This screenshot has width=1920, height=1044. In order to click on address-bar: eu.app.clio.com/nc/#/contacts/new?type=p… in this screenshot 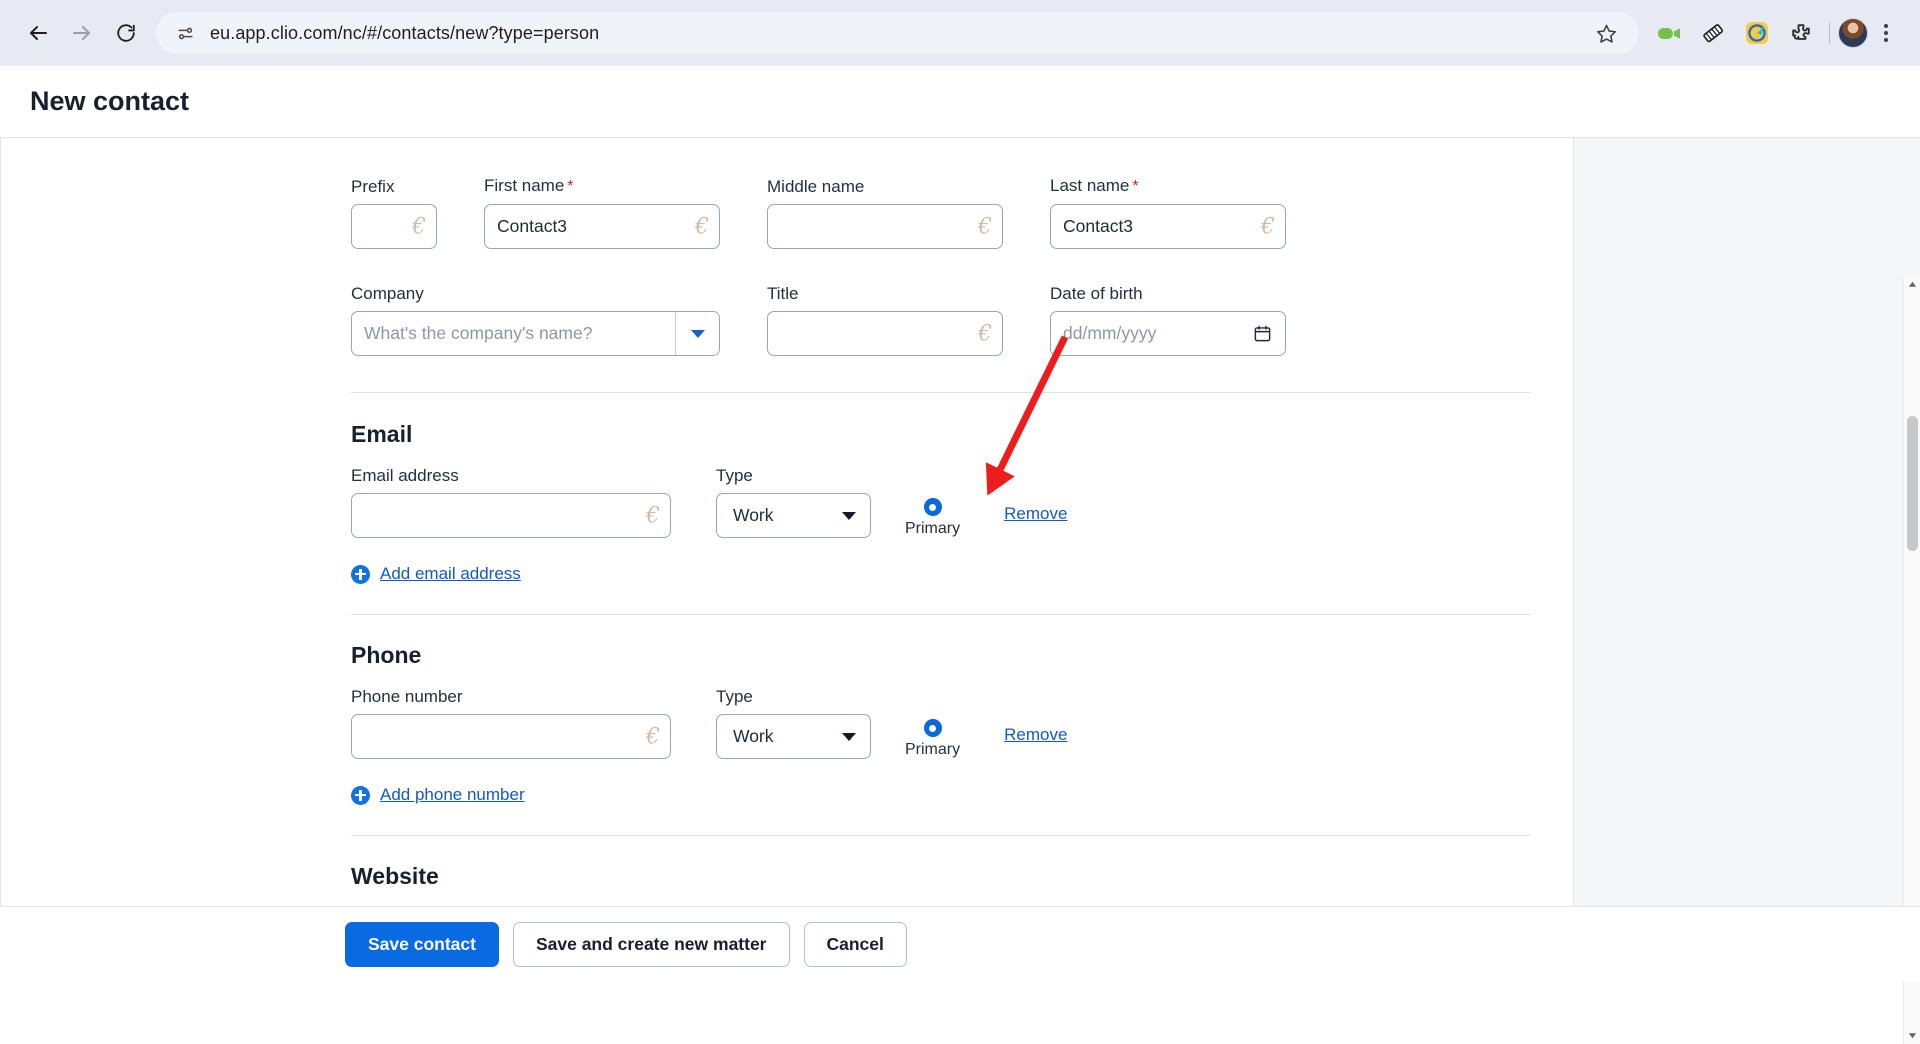, I will do `click(897, 33)`.